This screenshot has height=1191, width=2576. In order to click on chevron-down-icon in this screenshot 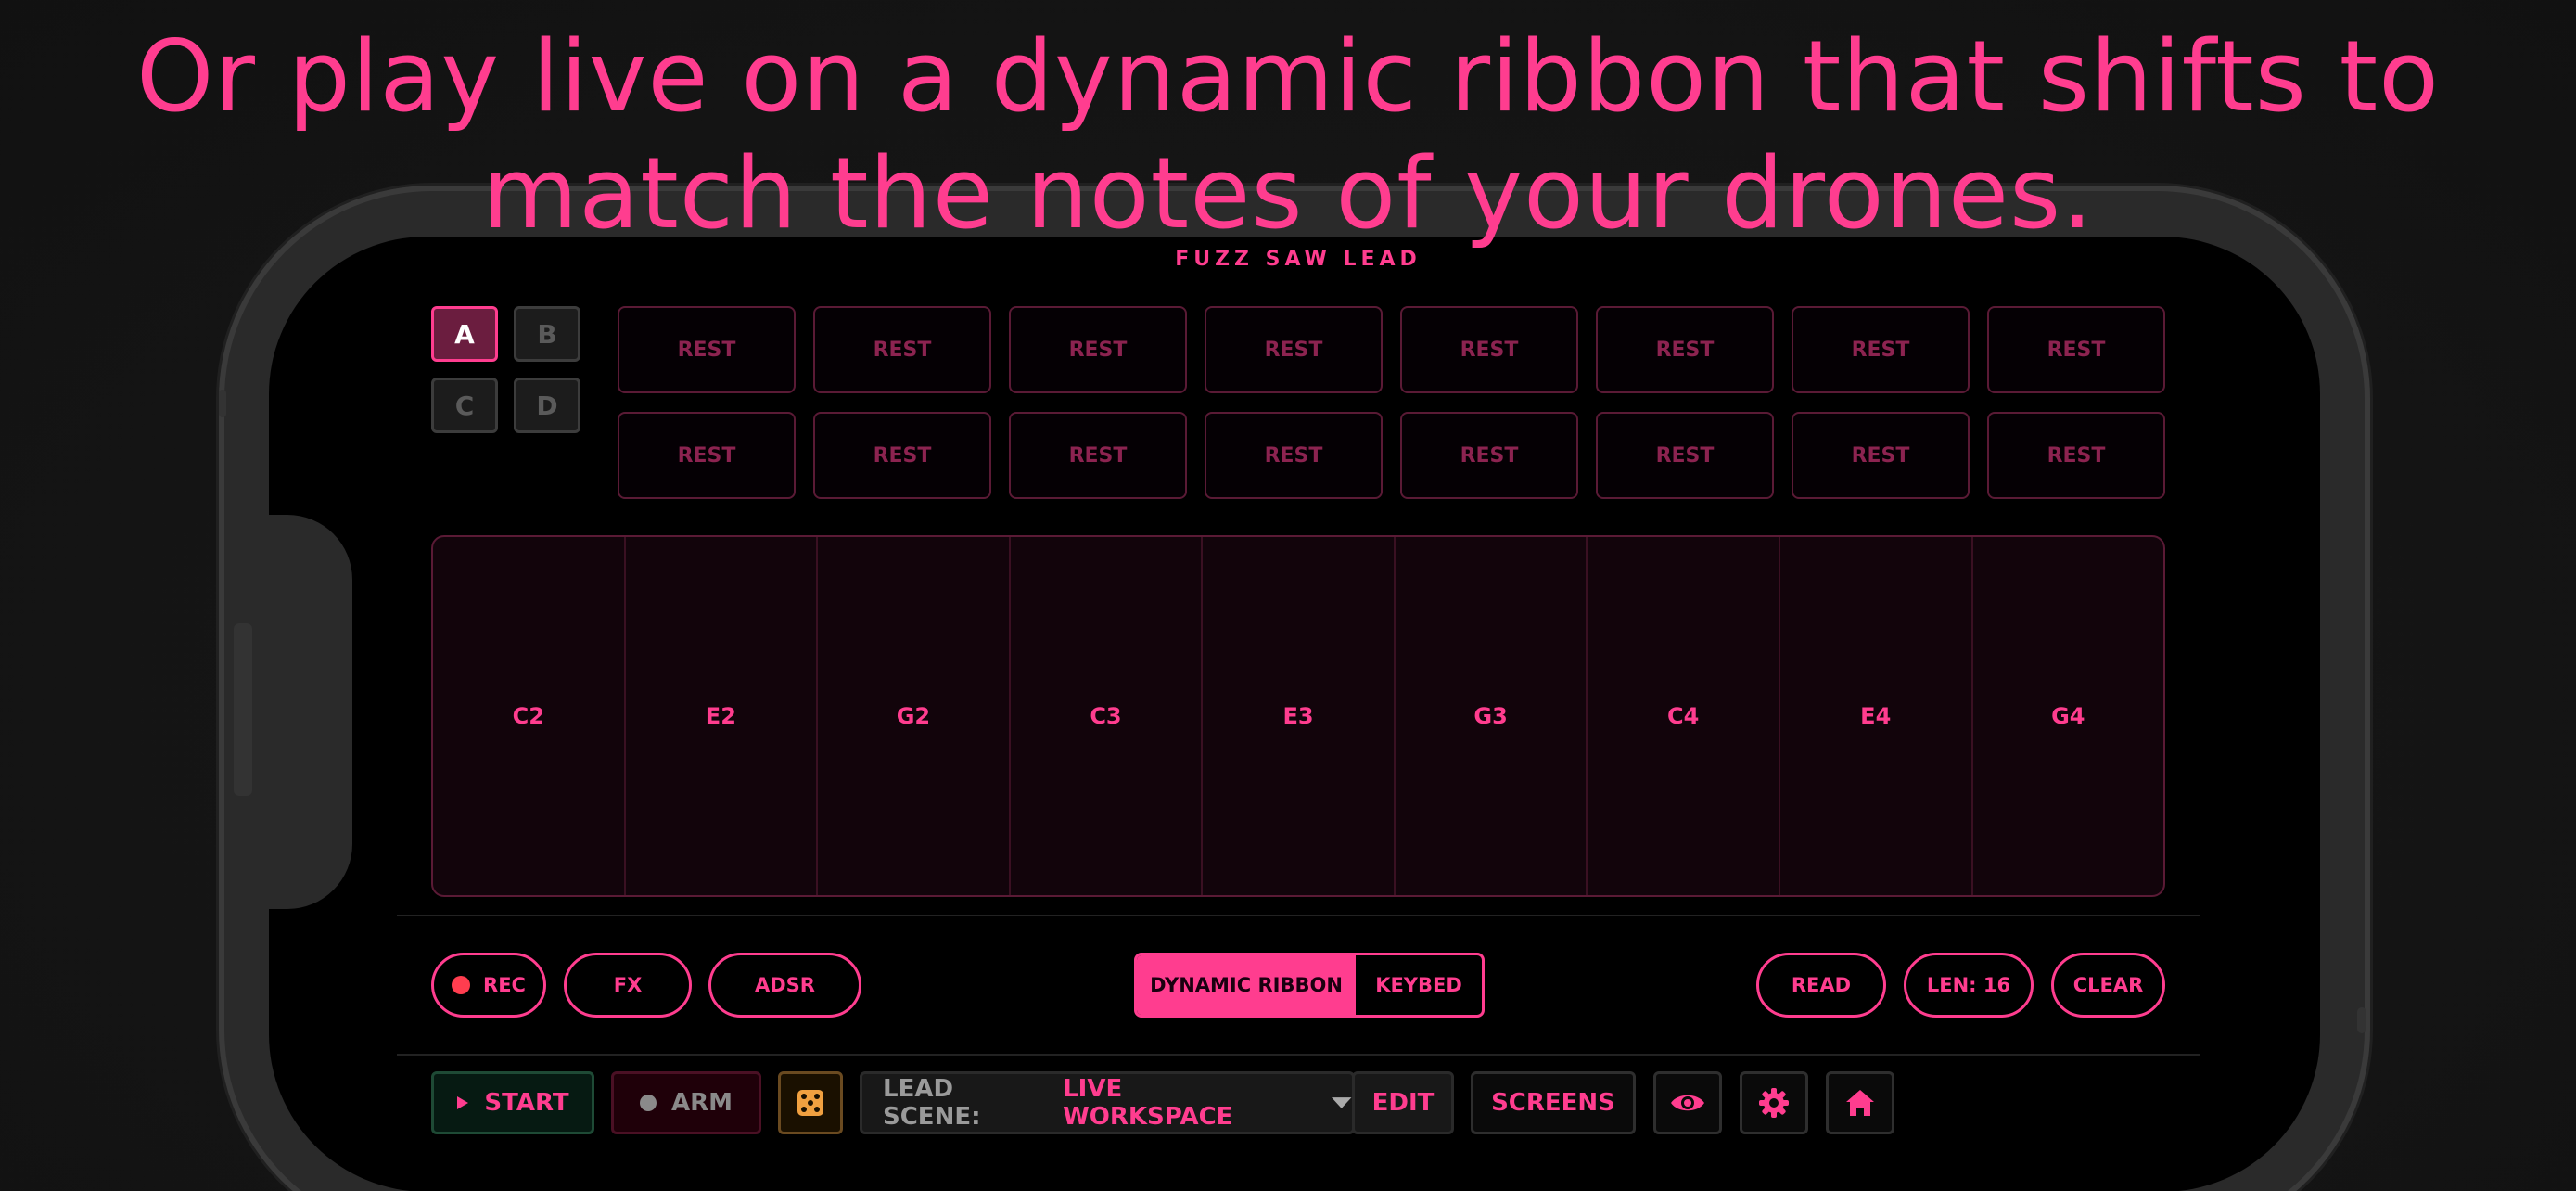, I will do `click(1341, 1102)`.